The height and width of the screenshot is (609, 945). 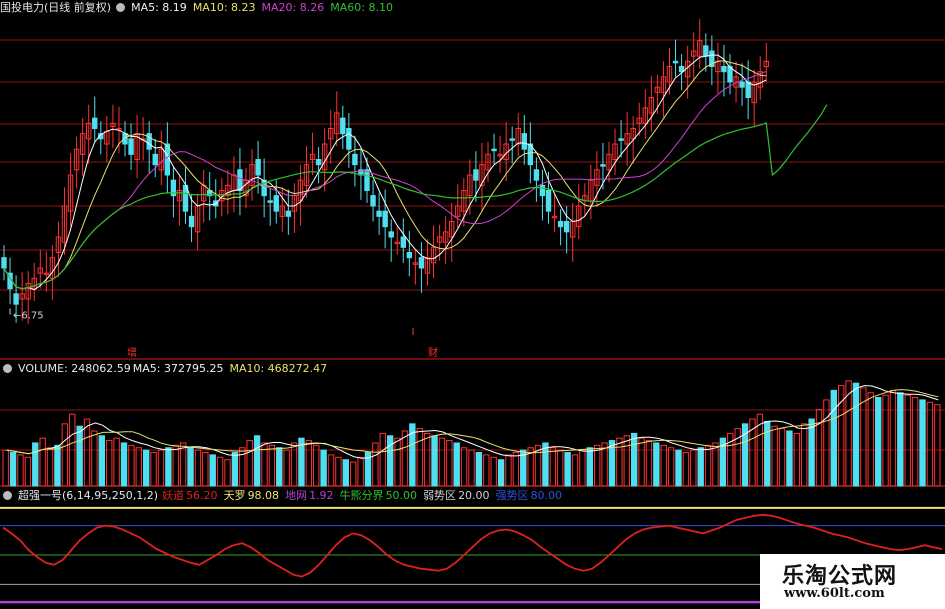 I want to click on volume-settings-icon, so click(x=7, y=368).